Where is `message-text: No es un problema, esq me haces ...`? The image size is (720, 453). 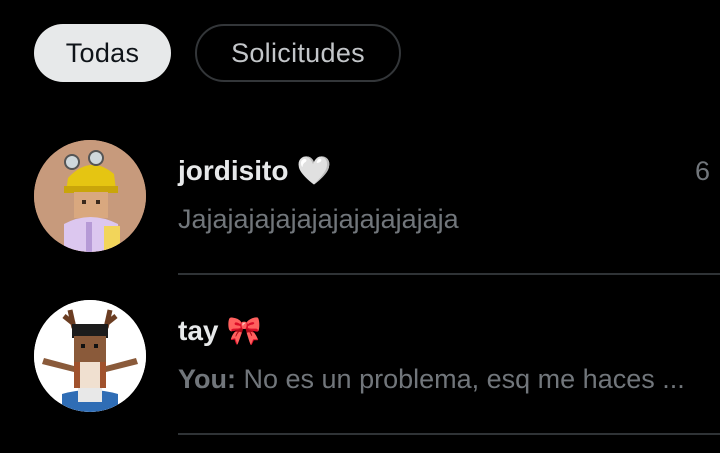
message-text: No es un problema, esq me haces ... is located at coordinates (464, 379).